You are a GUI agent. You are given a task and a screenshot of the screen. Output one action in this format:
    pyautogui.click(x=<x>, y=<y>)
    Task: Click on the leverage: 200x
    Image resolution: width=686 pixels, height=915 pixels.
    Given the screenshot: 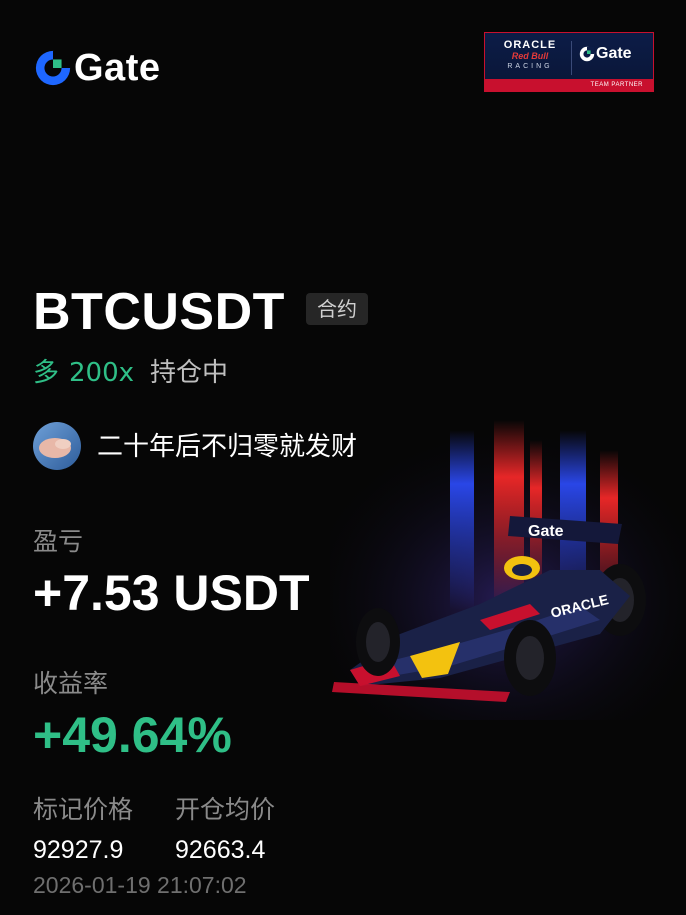 What is the action you would take?
    pyautogui.click(x=102, y=373)
    